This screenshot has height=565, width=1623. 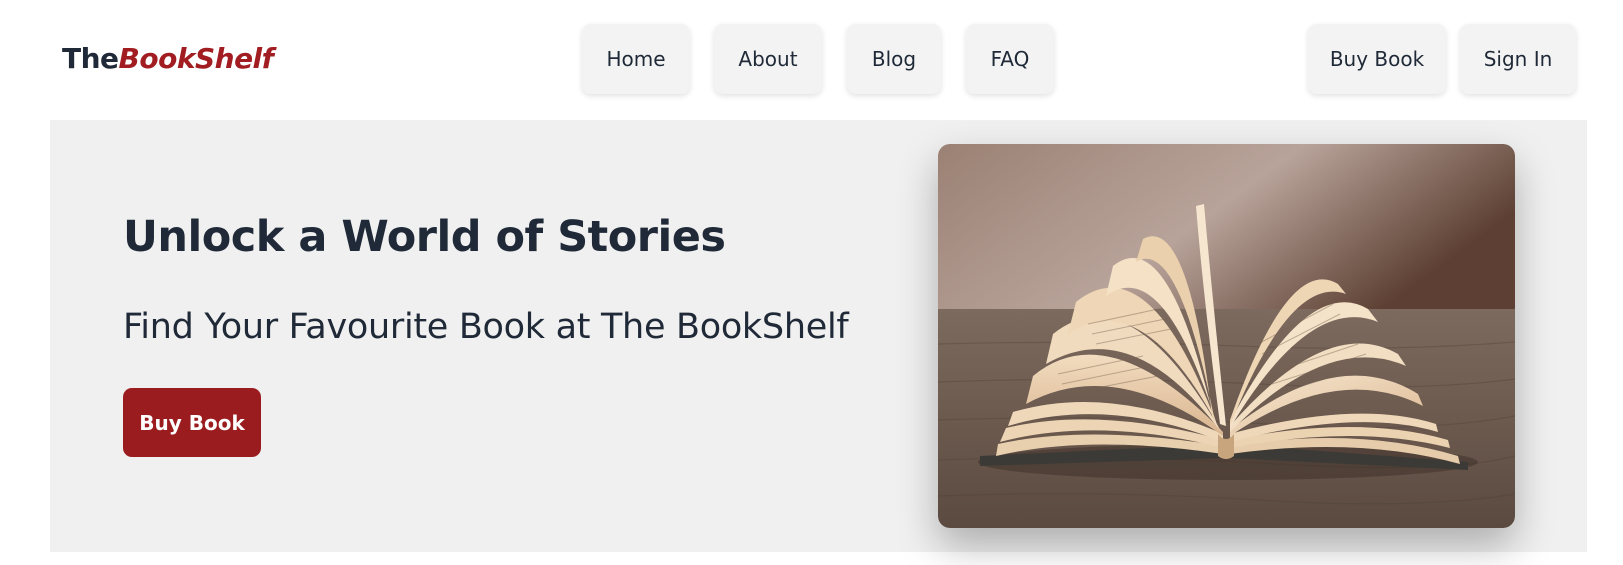 I want to click on logo-prefix: The, so click(x=90, y=58).